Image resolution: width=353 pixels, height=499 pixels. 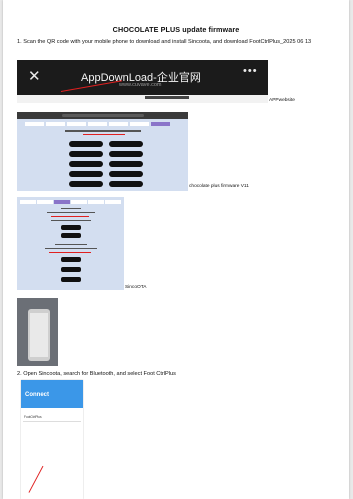 I want to click on connect-screen-screenshot: Connect FootCtrlPlus, so click(x=52, y=439).